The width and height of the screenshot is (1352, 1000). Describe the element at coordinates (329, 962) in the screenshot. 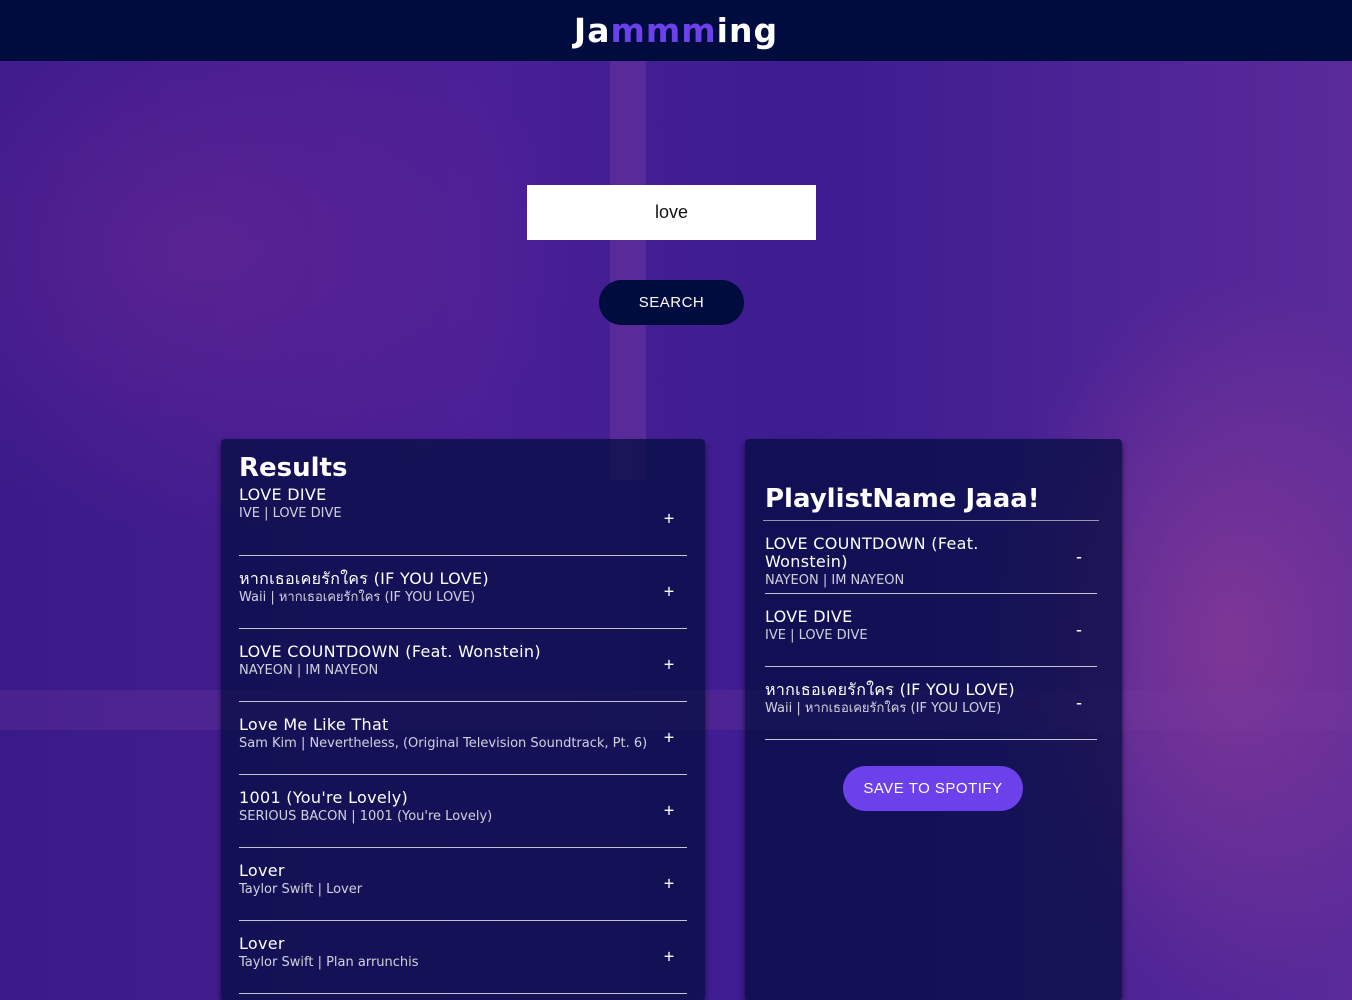

I see `track-artist-album: Taylor Swift | Plan arrunchis` at that location.